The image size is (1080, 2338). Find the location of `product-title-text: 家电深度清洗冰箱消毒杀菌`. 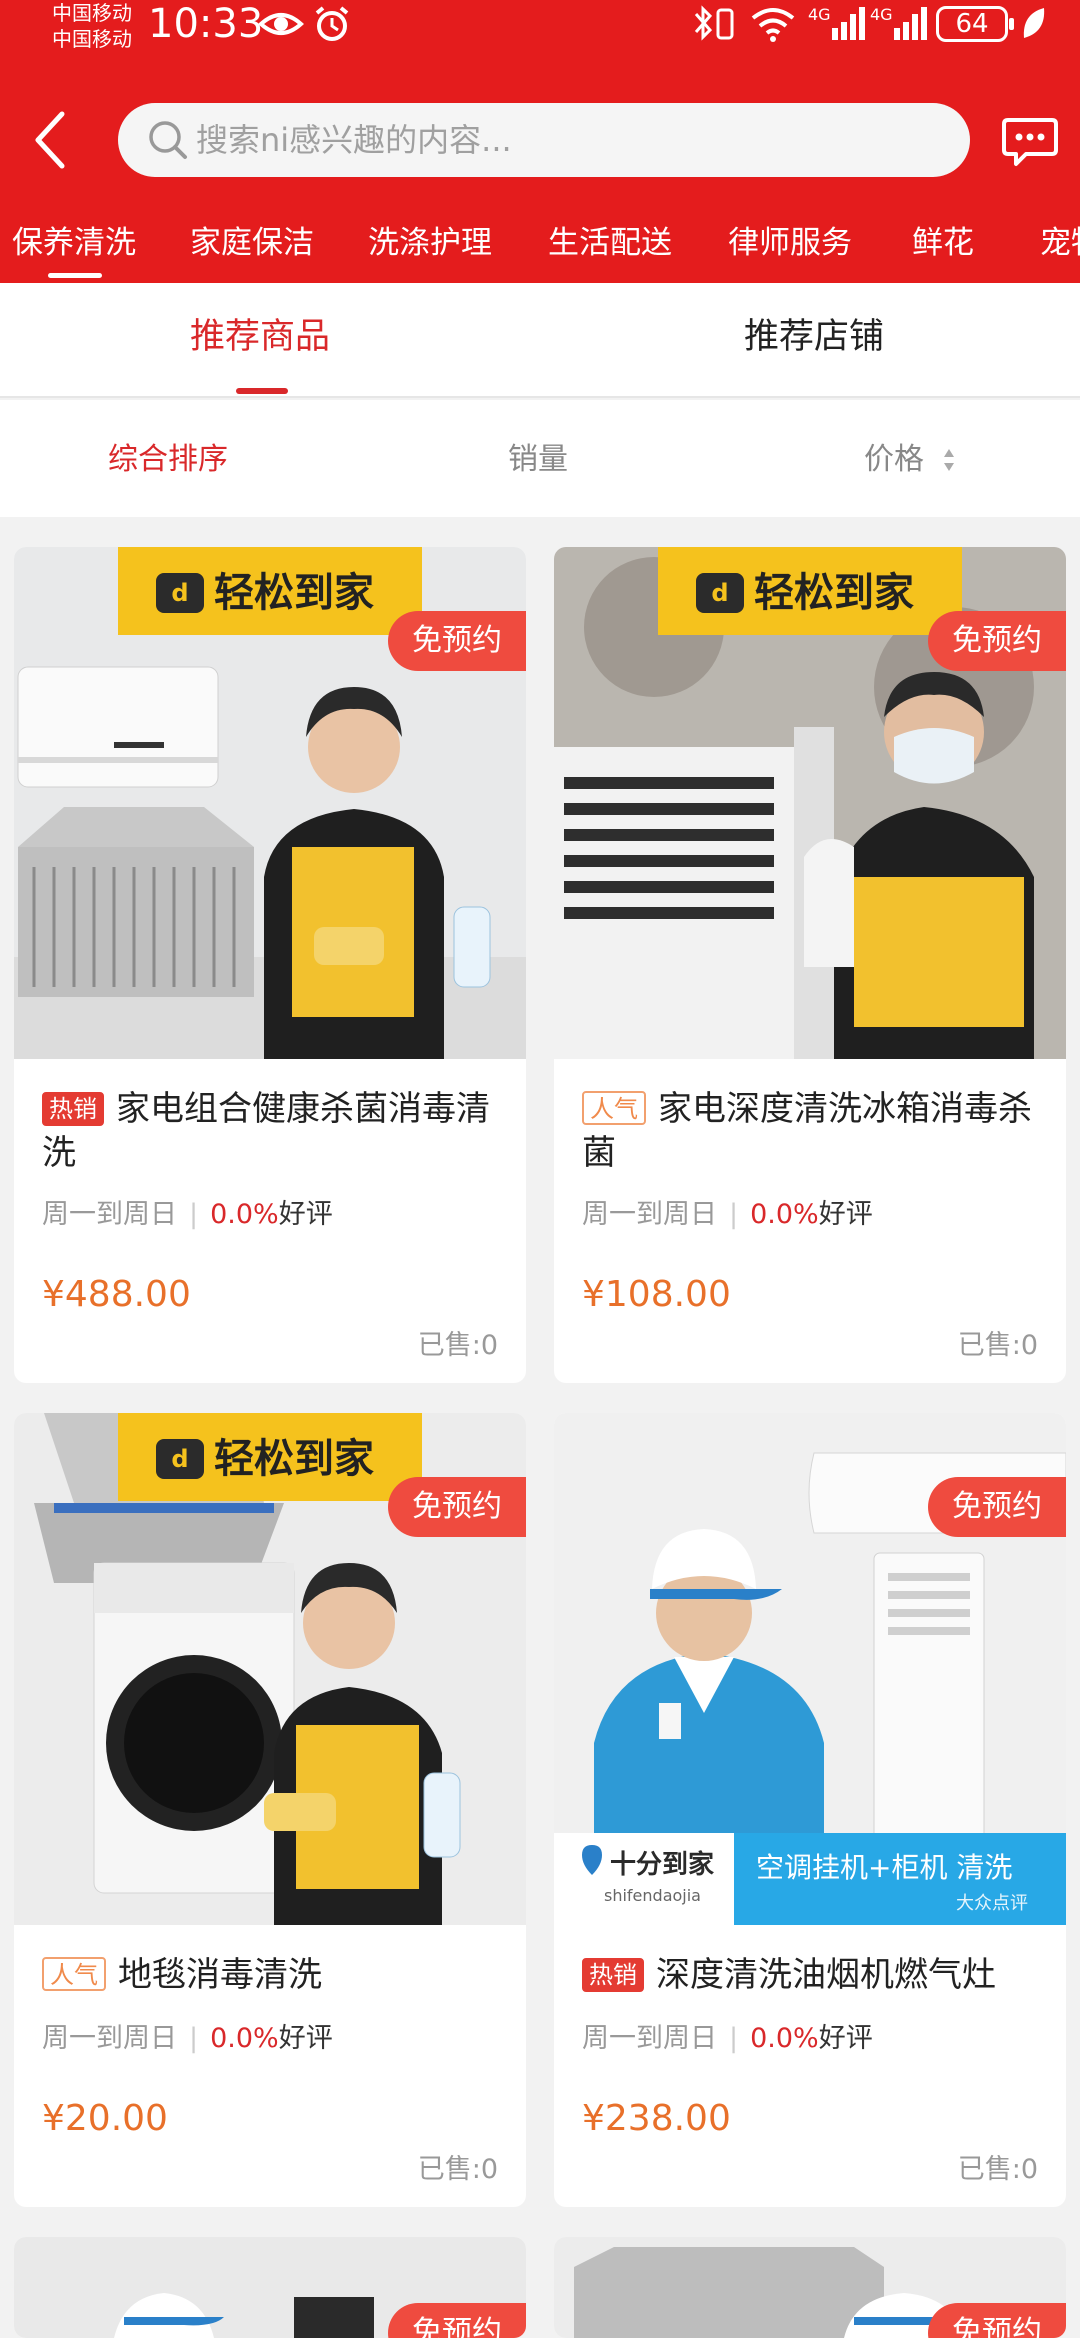

product-title-text: 家电深度清洗冰箱消毒杀菌 is located at coordinates (807, 1131).